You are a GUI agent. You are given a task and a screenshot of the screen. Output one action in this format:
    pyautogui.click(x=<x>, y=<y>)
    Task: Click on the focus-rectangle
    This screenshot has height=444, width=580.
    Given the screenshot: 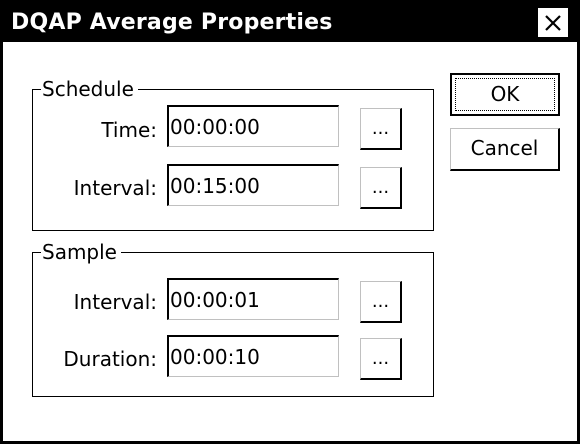 What is the action you would take?
    pyautogui.click(x=505, y=94)
    